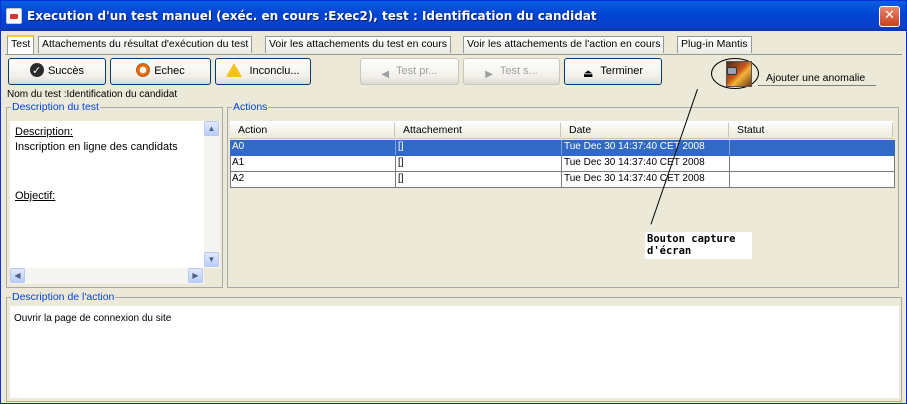 Image resolution: width=907 pixels, height=404 pixels. I want to click on callout-line-2: d'écran, so click(669, 251).